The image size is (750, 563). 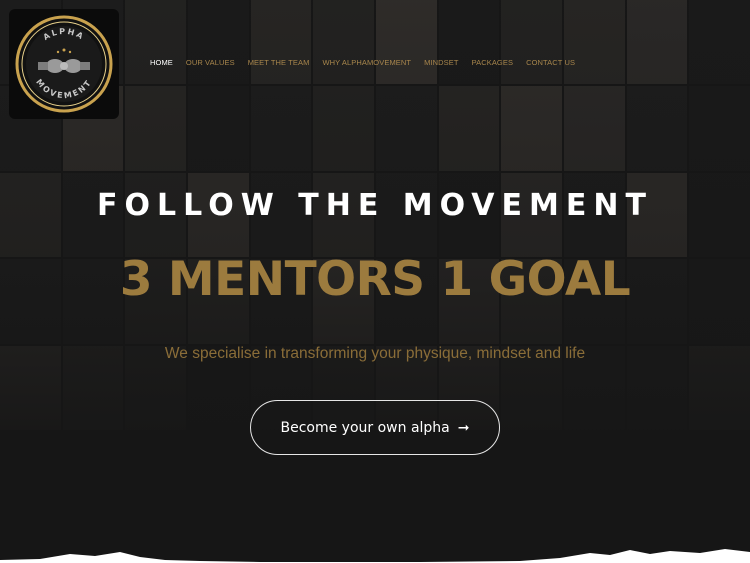 I want to click on nav-item-packages: PACKAGES, so click(x=493, y=62).